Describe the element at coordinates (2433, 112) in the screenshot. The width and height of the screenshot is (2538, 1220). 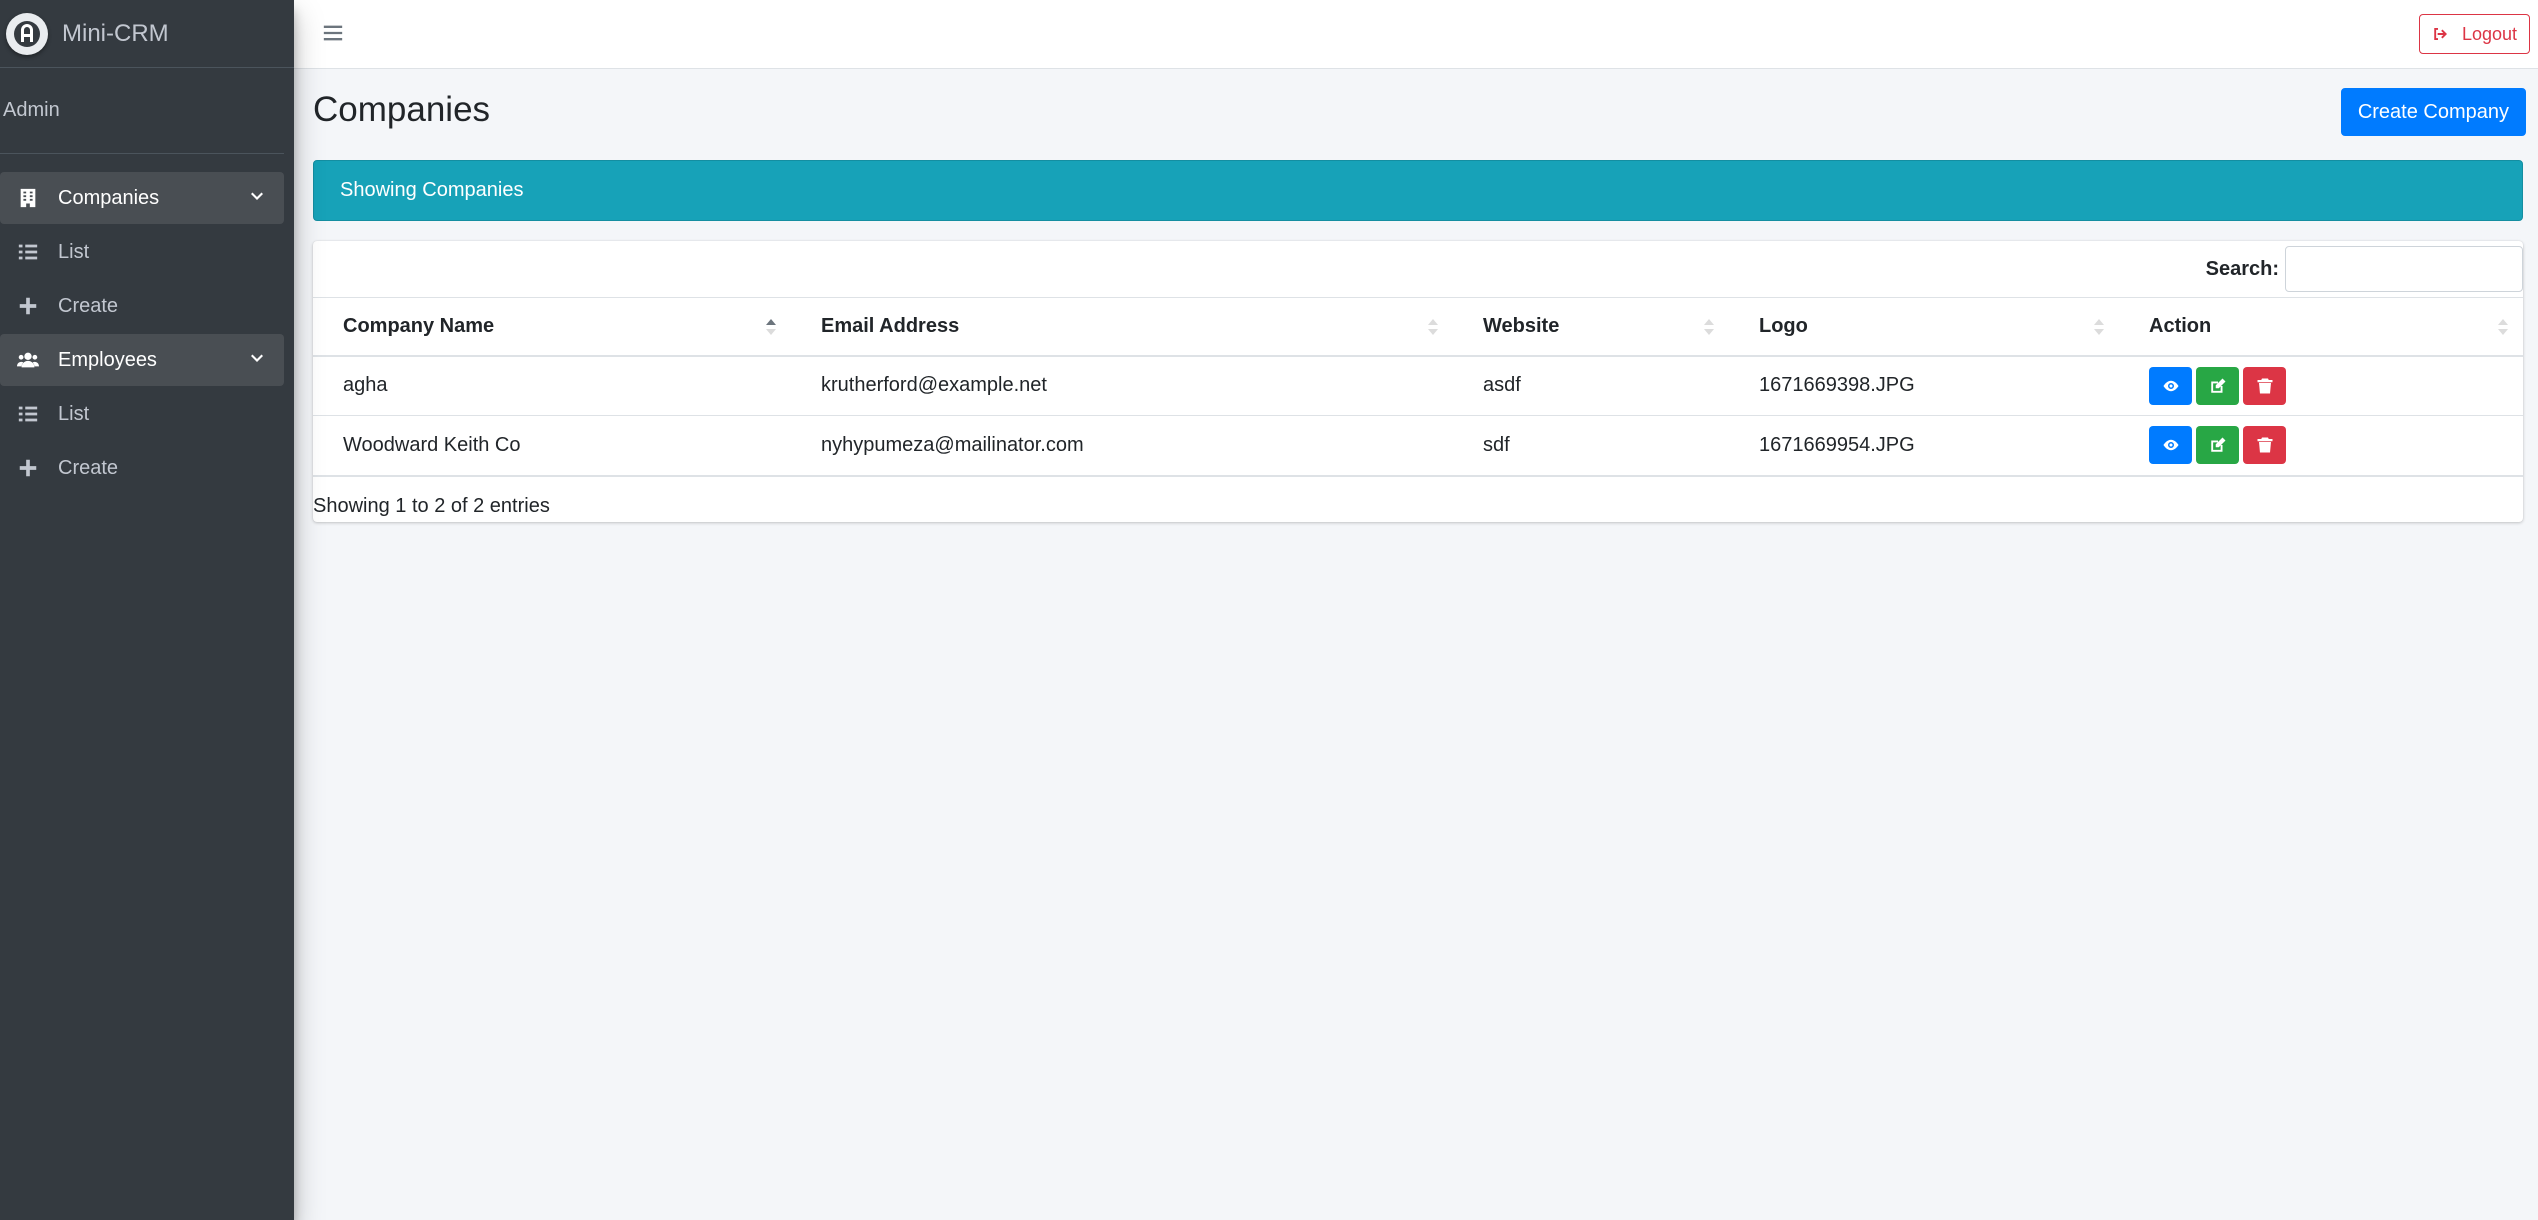
I see `create-company-button: Create Company` at that location.